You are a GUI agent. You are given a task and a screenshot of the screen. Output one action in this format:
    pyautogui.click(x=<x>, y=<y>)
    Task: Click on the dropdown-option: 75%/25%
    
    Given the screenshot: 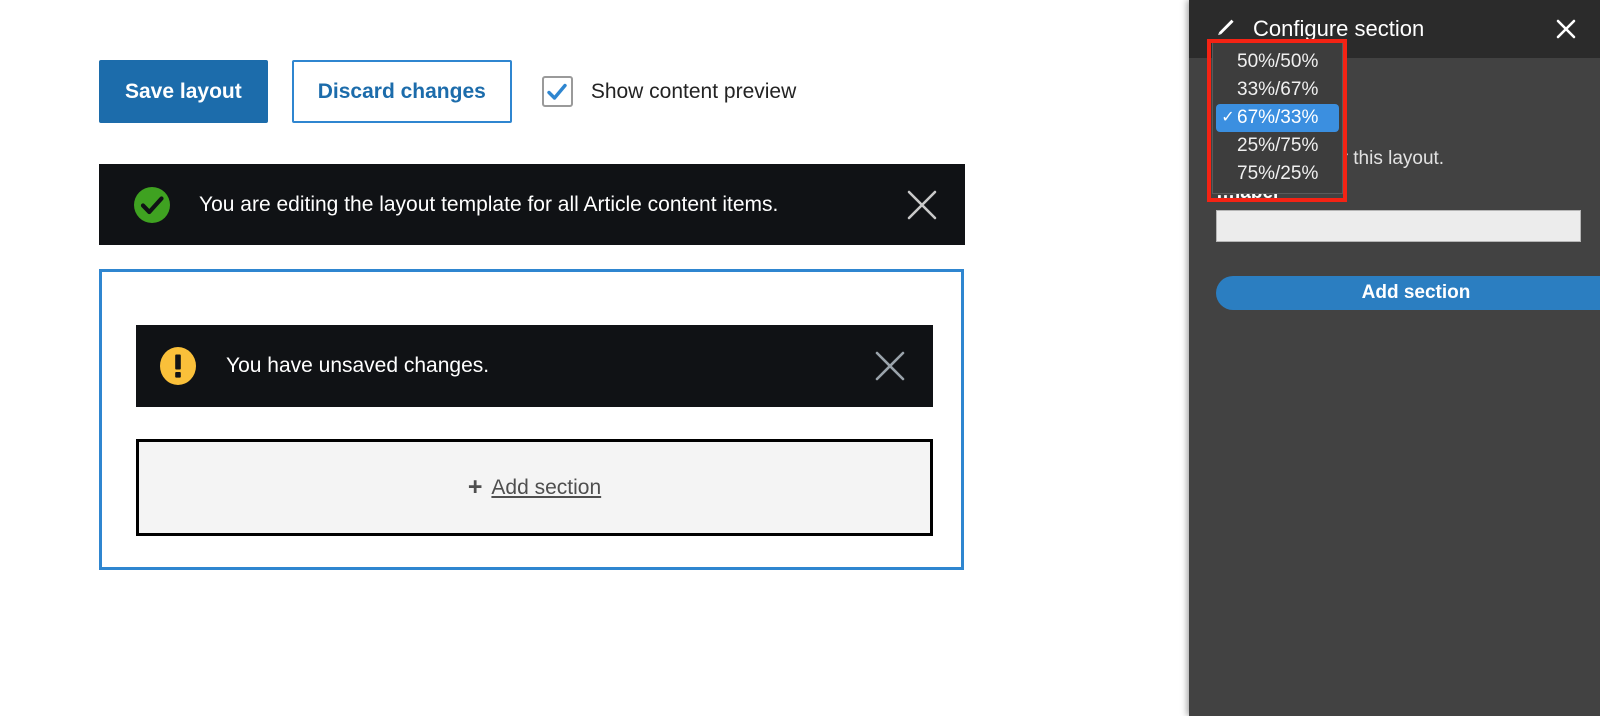 What is the action you would take?
    pyautogui.click(x=1277, y=174)
    